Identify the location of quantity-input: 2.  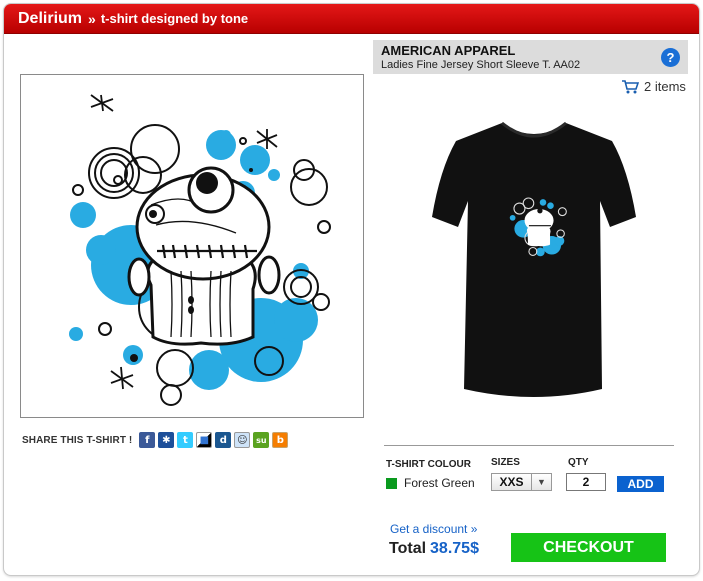
(586, 482).